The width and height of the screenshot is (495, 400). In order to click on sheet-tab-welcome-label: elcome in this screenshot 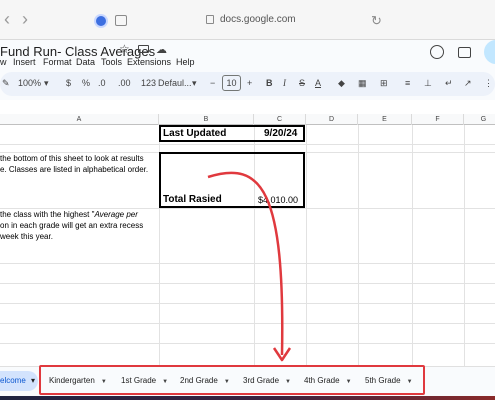, I will do `click(13, 380)`.